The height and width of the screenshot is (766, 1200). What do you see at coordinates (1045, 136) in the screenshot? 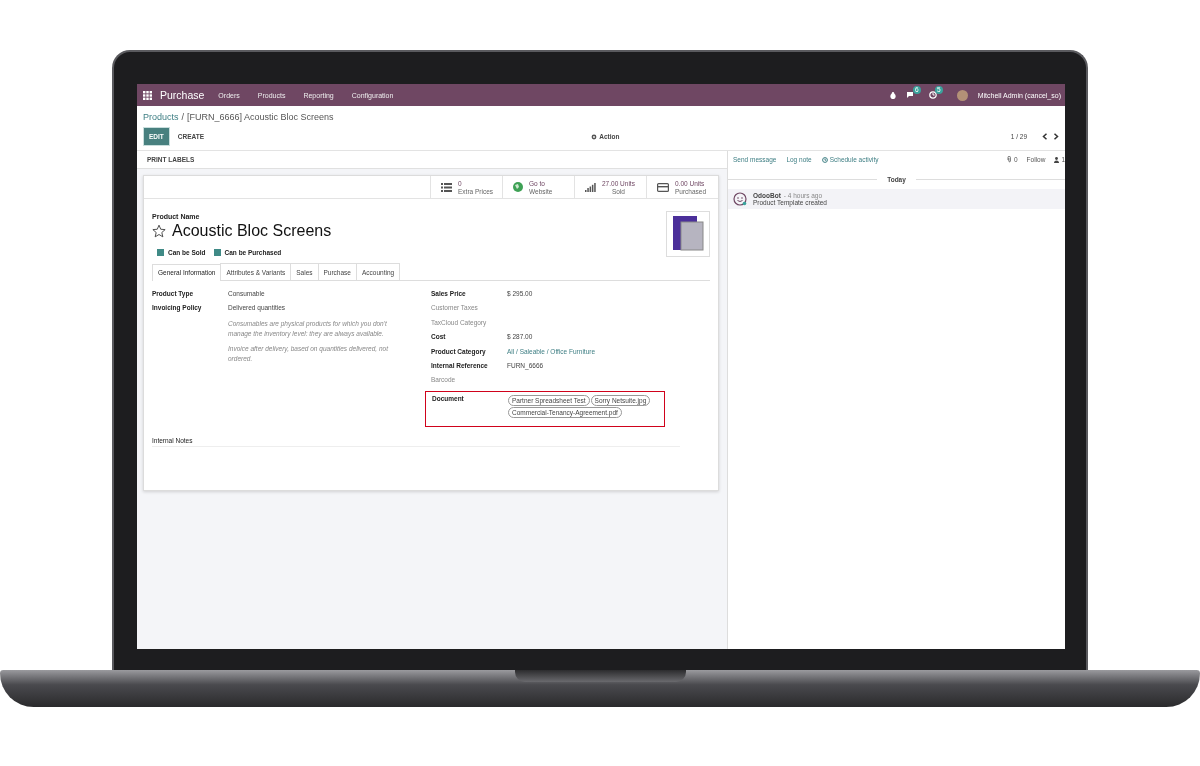
I see `chevron-left-icon` at bounding box center [1045, 136].